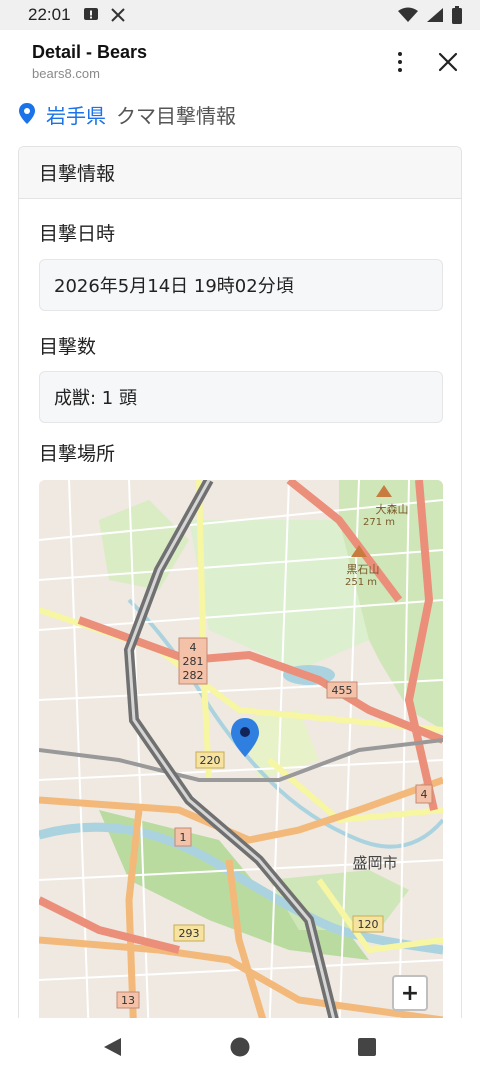 The image size is (480, 1075). I want to click on svg-text: 293, so click(189, 933).